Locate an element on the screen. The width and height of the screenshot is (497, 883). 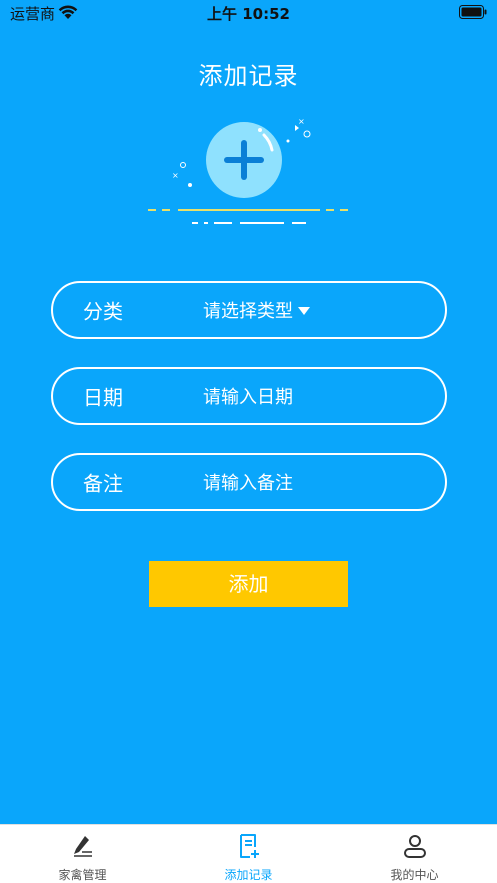
note-field: 备注 请输入备注 is located at coordinates (249, 482).